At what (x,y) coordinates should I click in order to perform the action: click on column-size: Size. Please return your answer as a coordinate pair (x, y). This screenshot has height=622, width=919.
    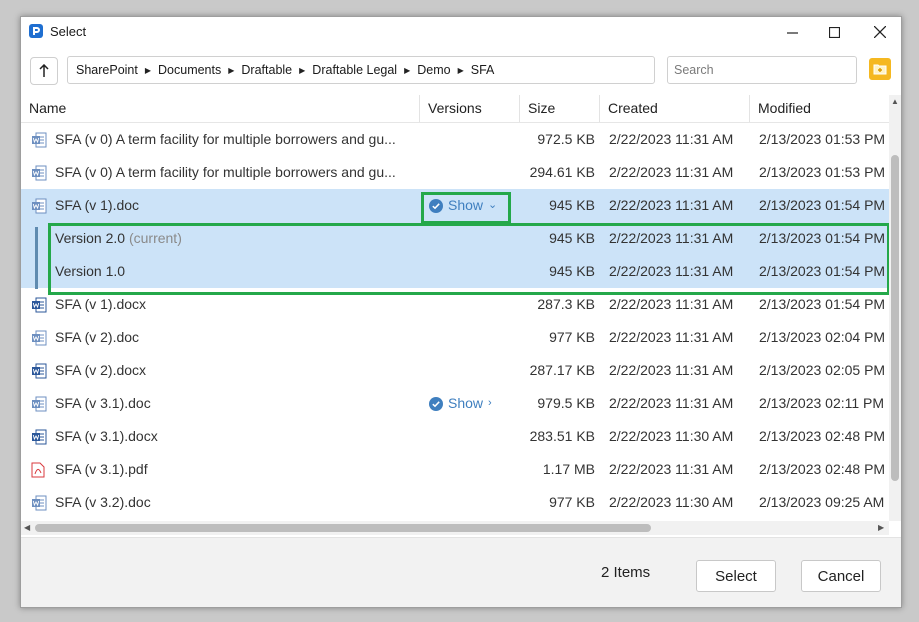
    Looking at the image, I should click on (559, 108).